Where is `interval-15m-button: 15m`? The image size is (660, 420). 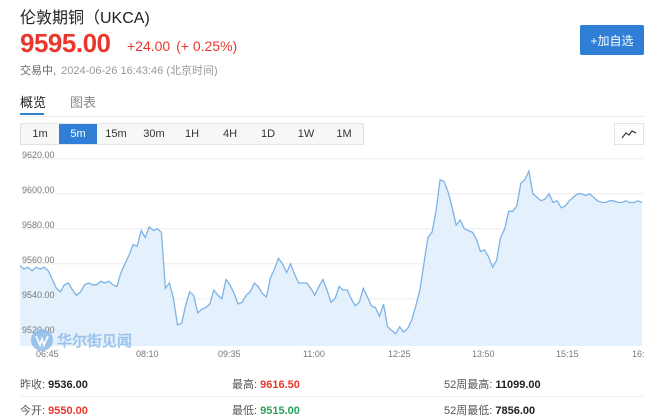
interval-15m-button: 15m is located at coordinates (116, 134).